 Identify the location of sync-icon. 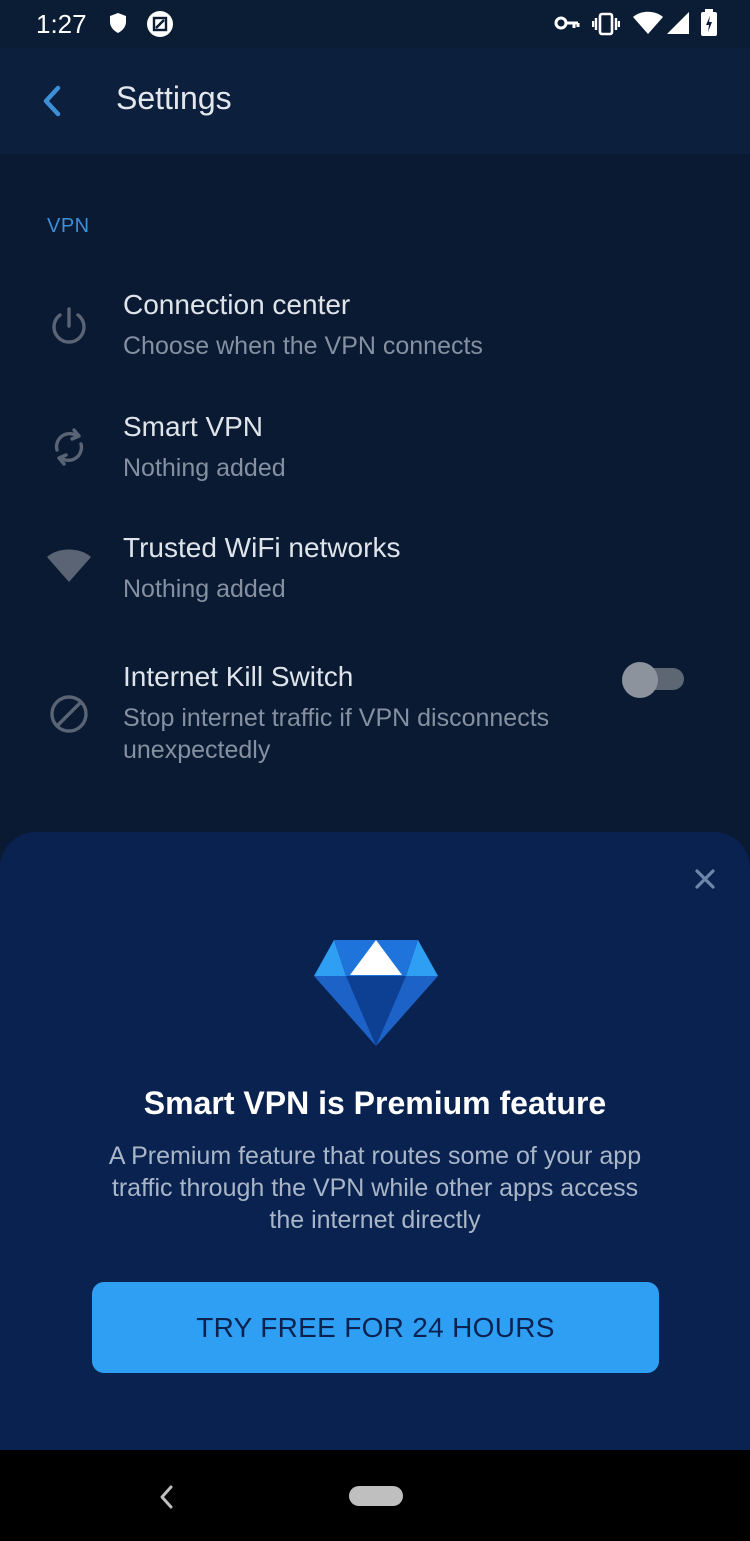
(69, 447).